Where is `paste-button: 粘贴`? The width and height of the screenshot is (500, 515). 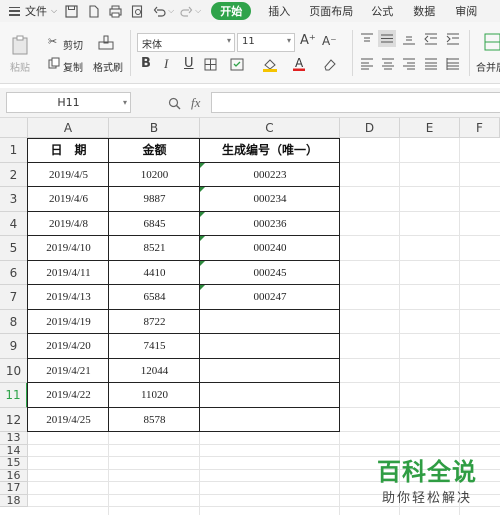
paste-button: 粘贴 is located at coordinates (20, 66).